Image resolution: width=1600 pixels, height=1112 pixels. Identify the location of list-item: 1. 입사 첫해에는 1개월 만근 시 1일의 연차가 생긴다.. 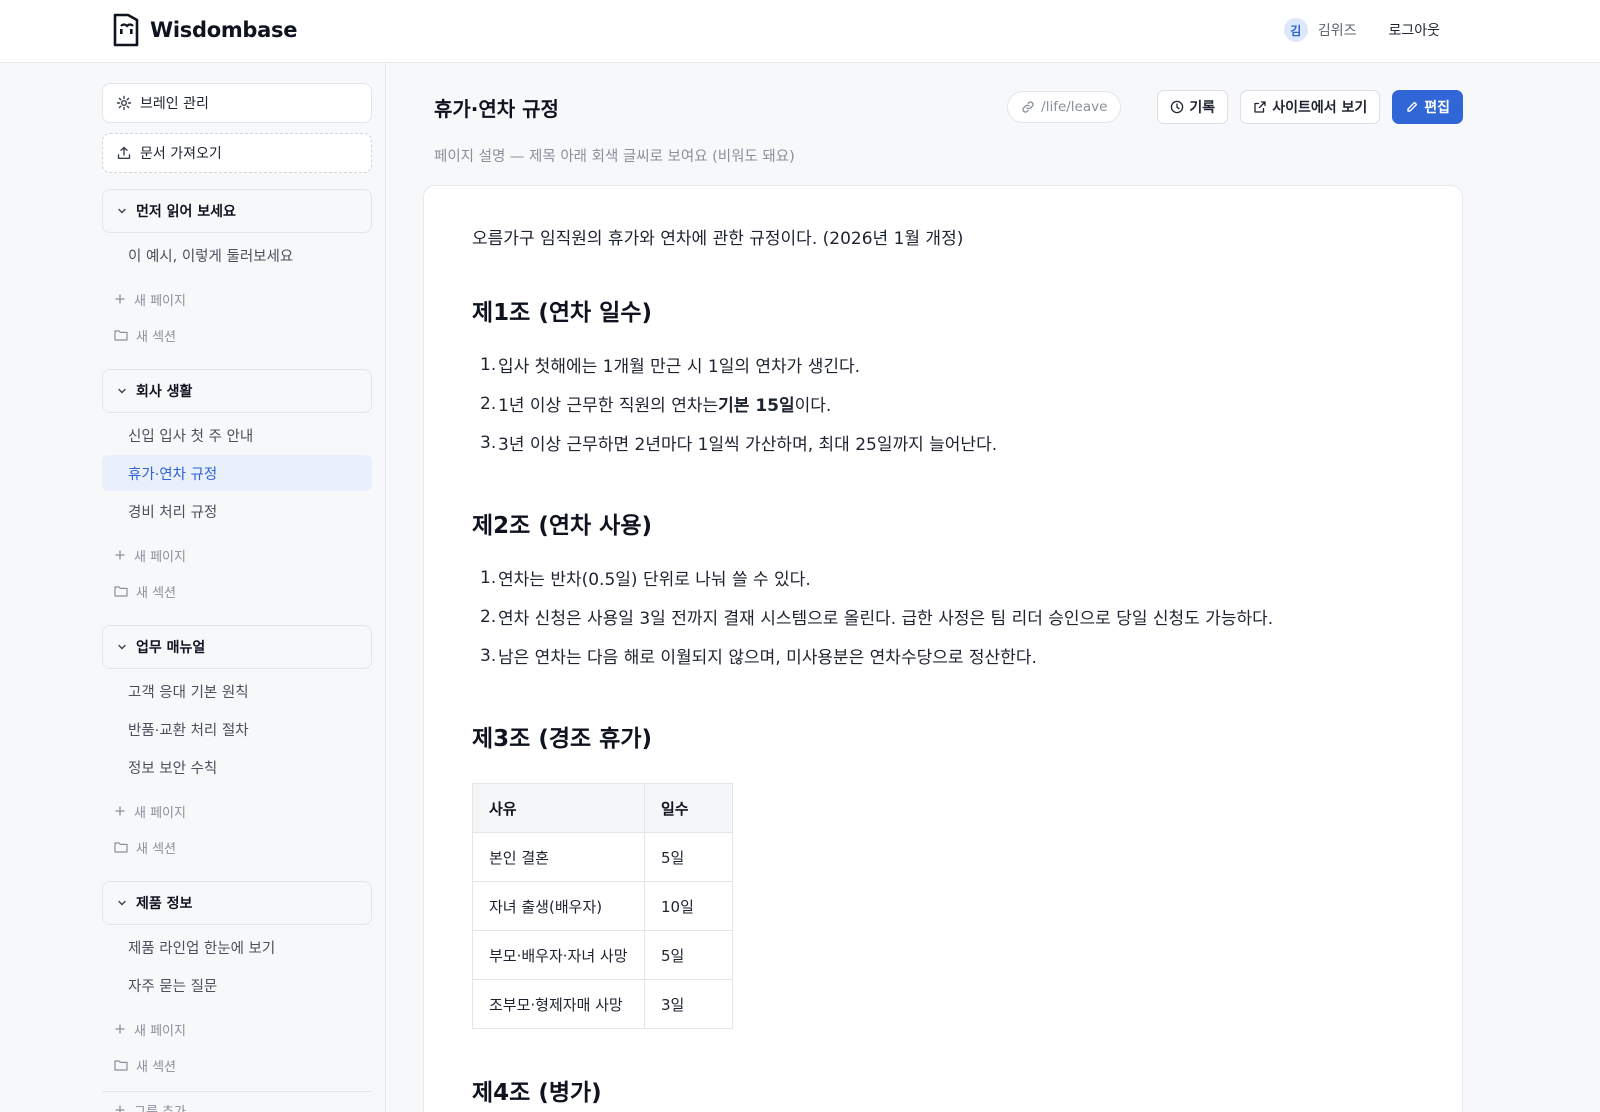
(952, 364).